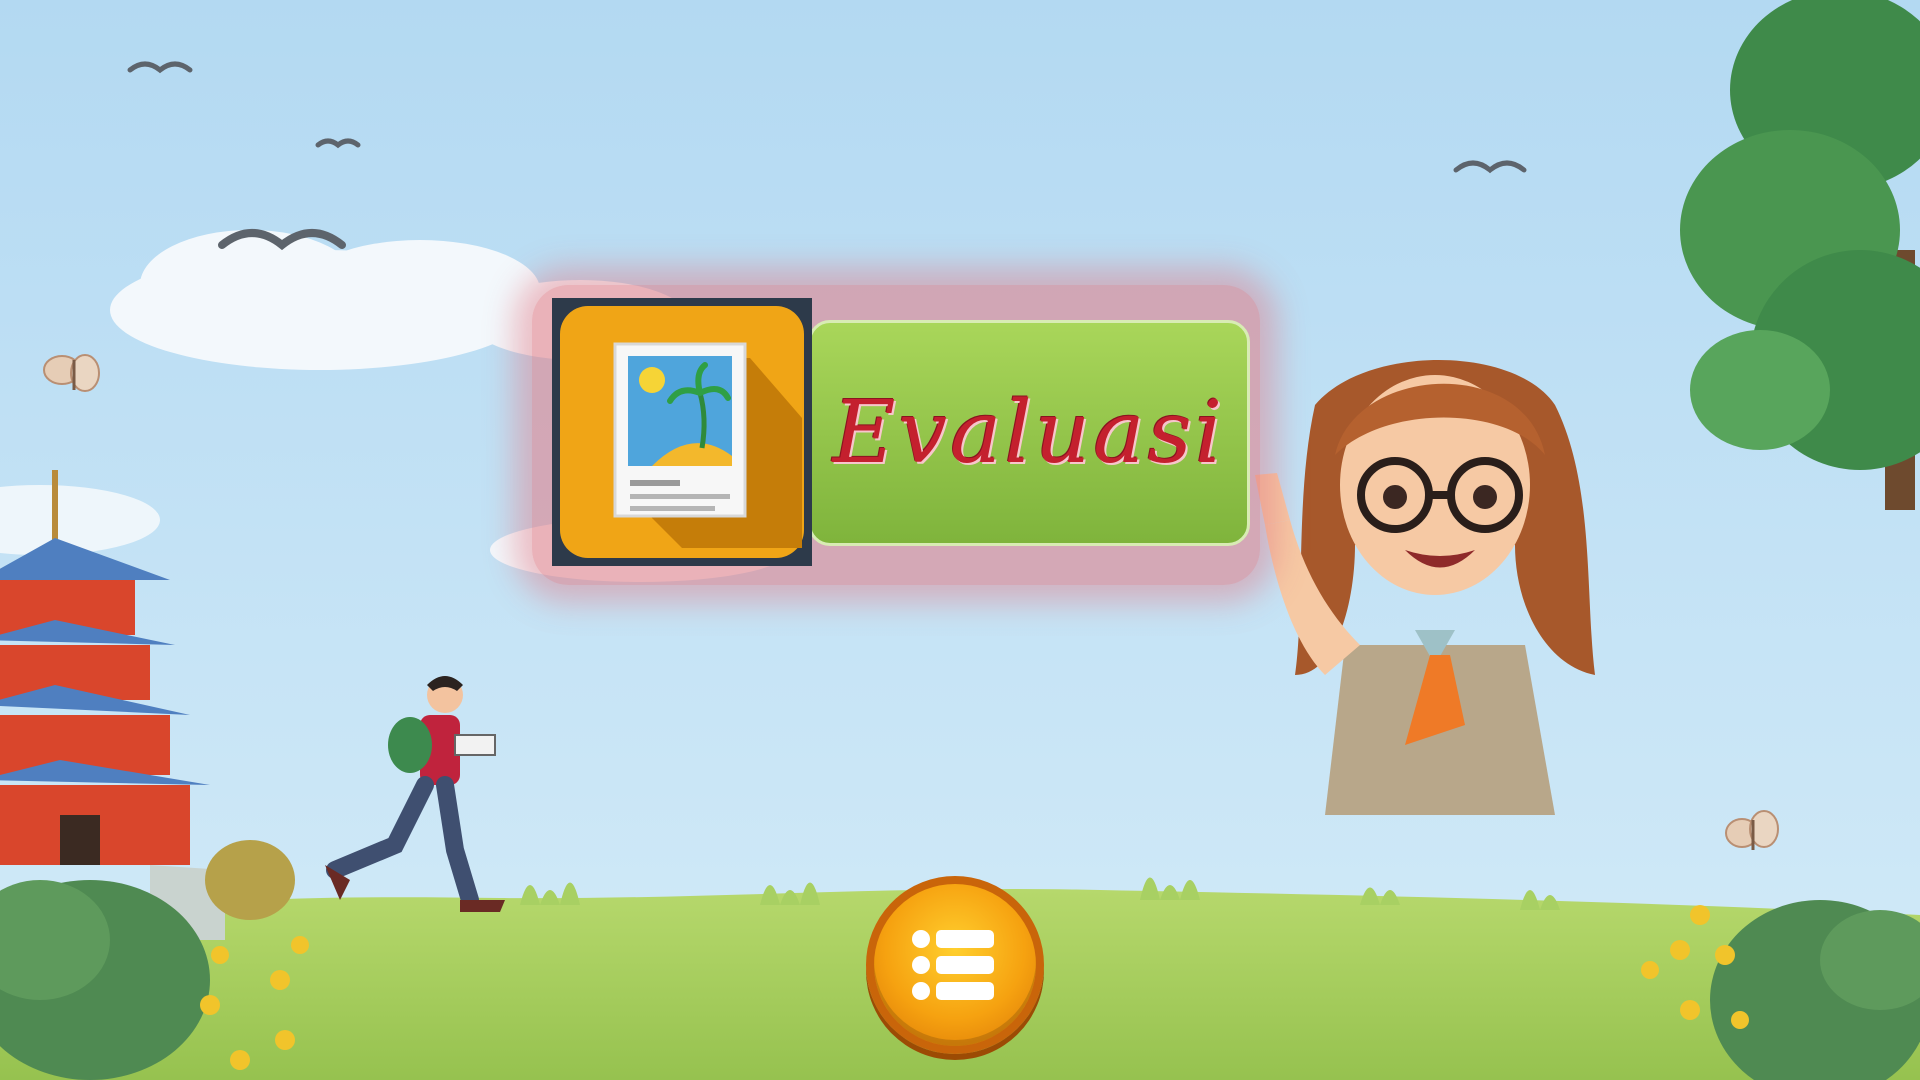 This screenshot has height=1080, width=1920. Describe the element at coordinates (415, 794) in the screenshot. I see `student-walking-illustration` at that location.